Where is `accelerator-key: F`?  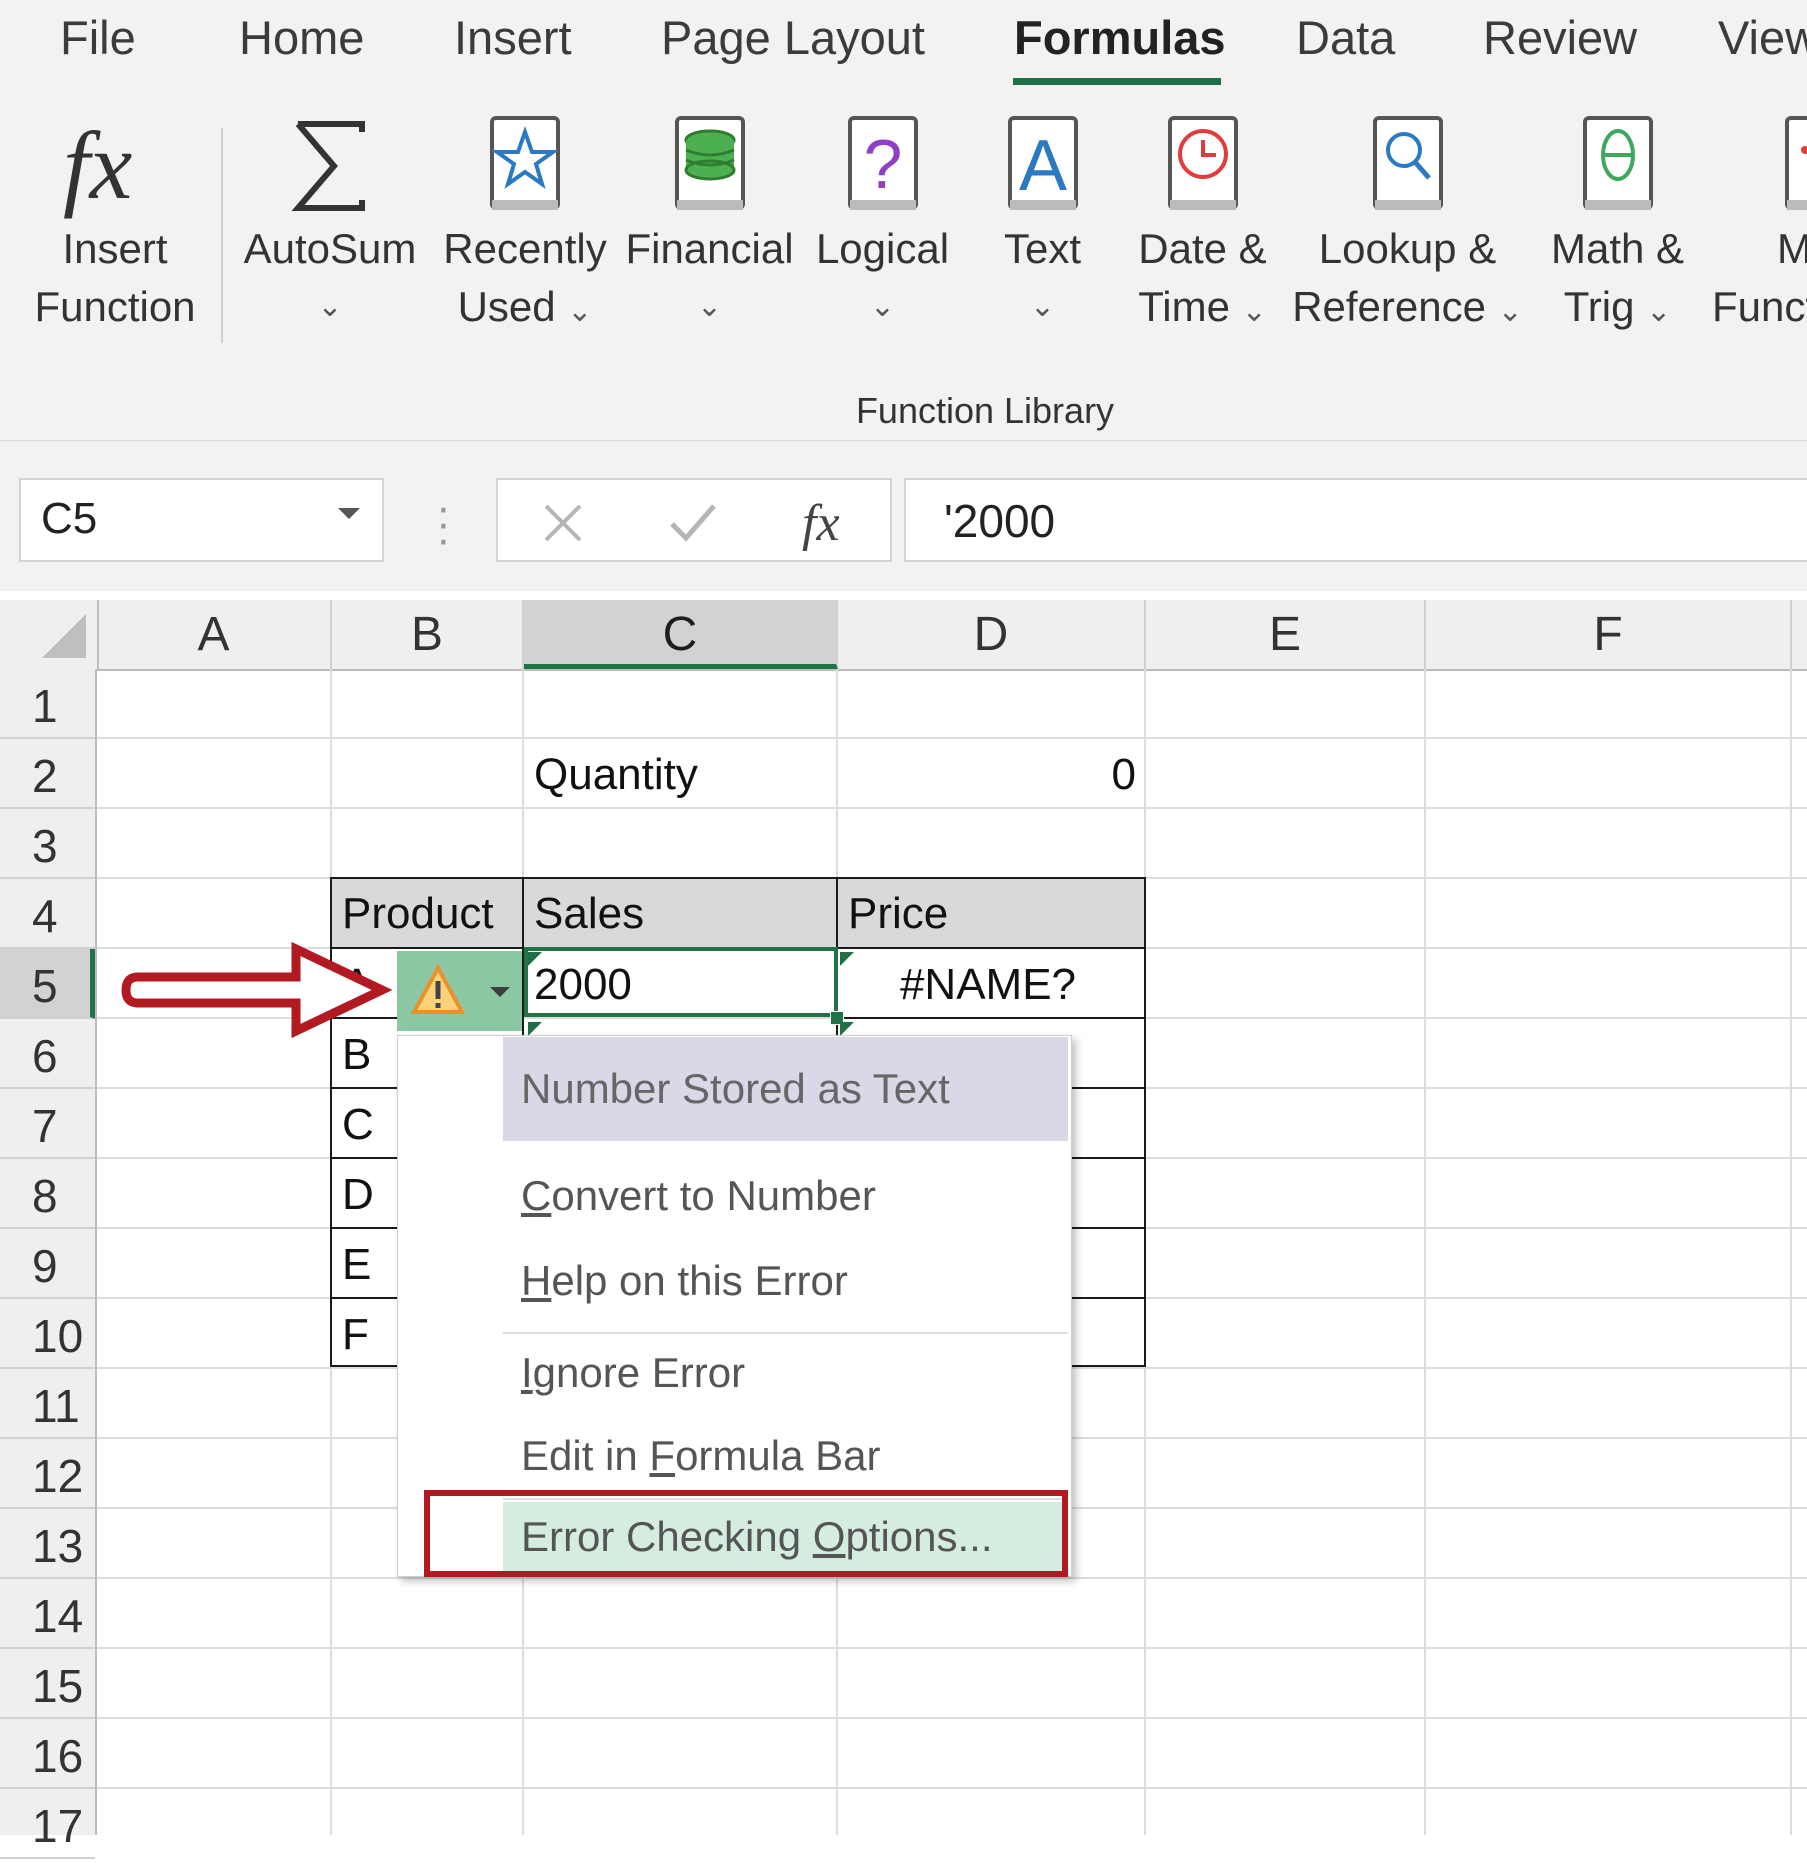
accelerator-key: F is located at coordinates (662, 1455).